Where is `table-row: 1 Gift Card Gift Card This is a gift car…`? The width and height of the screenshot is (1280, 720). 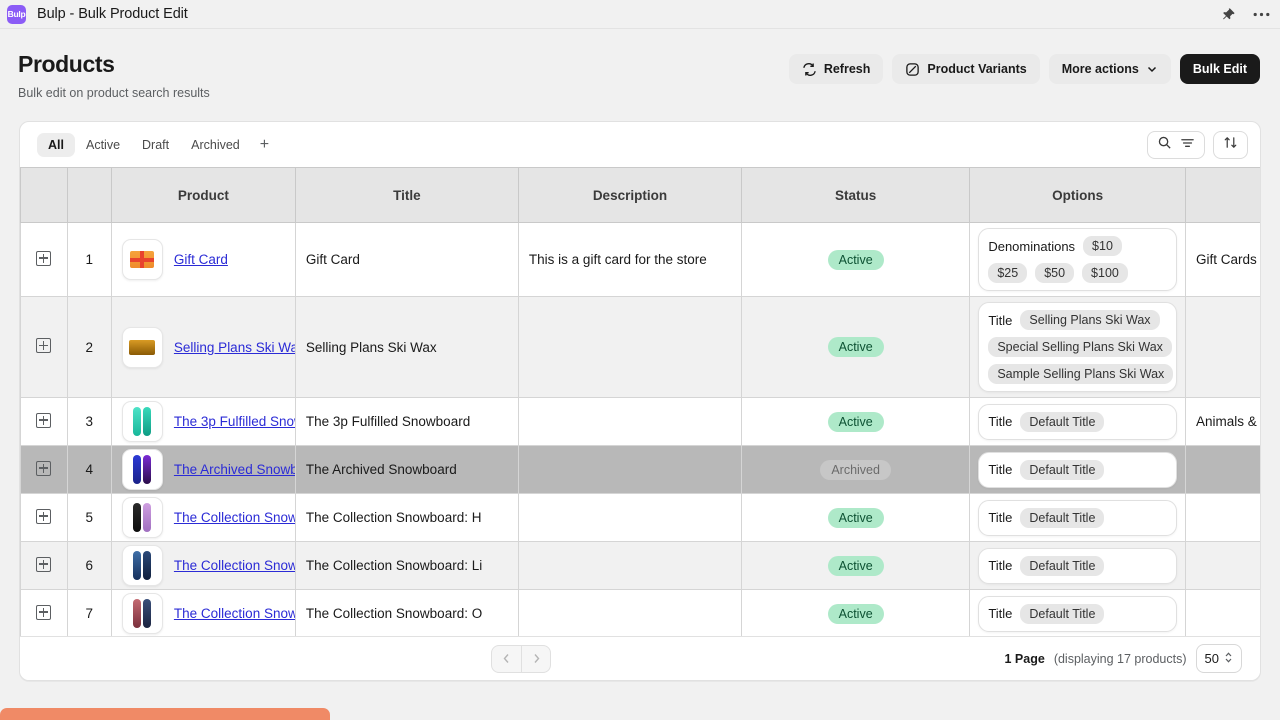
table-row: 1 Gift Card Gift Card This is a gift car… is located at coordinates (640, 259).